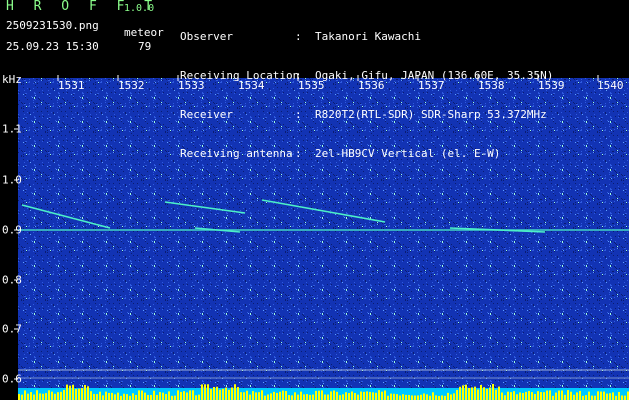  What do you see at coordinates (206, 114) in the screenshot?
I see `info-key: Receiver` at bounding box center [206, 114].